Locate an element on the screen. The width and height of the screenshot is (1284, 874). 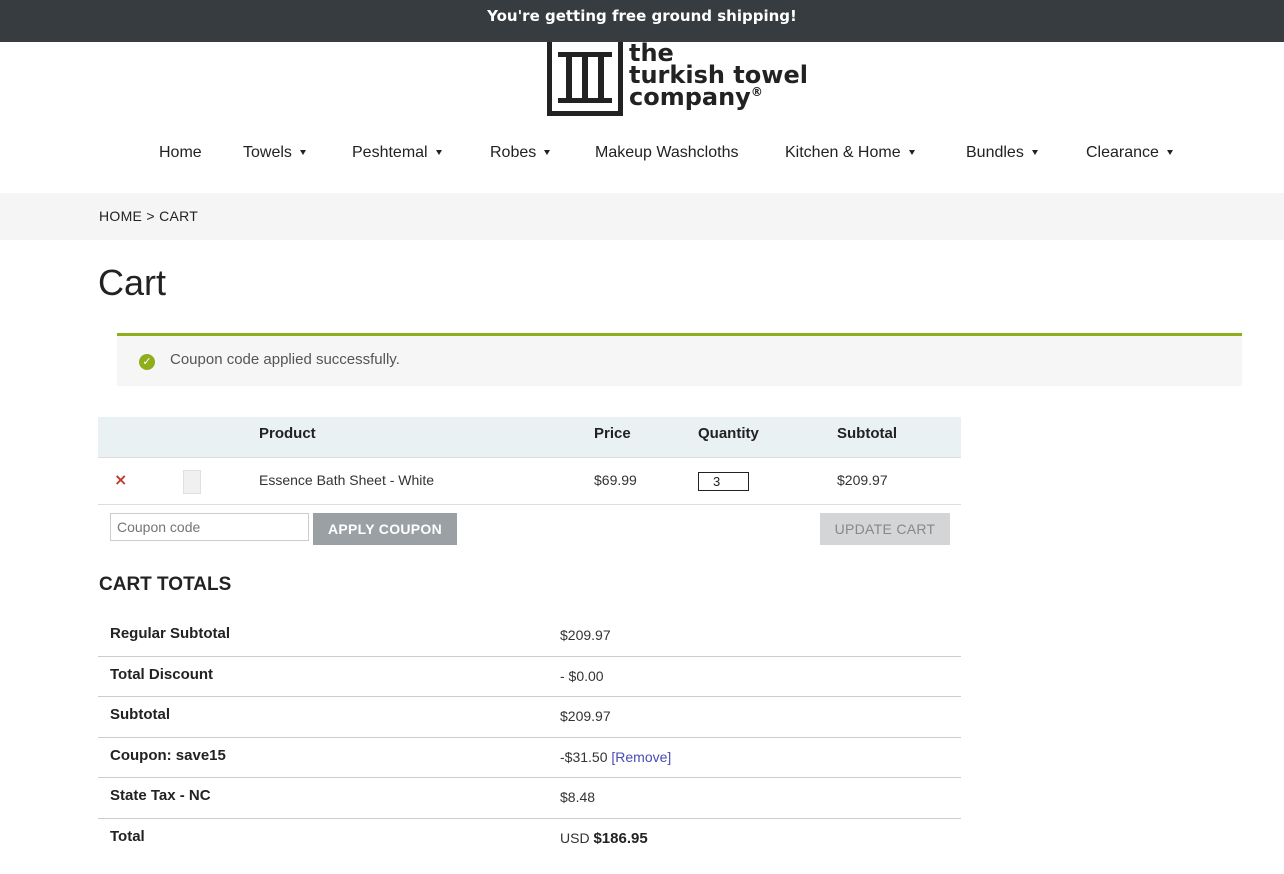
breadcrumb-home: HOME is located at coordinates (120, 216).